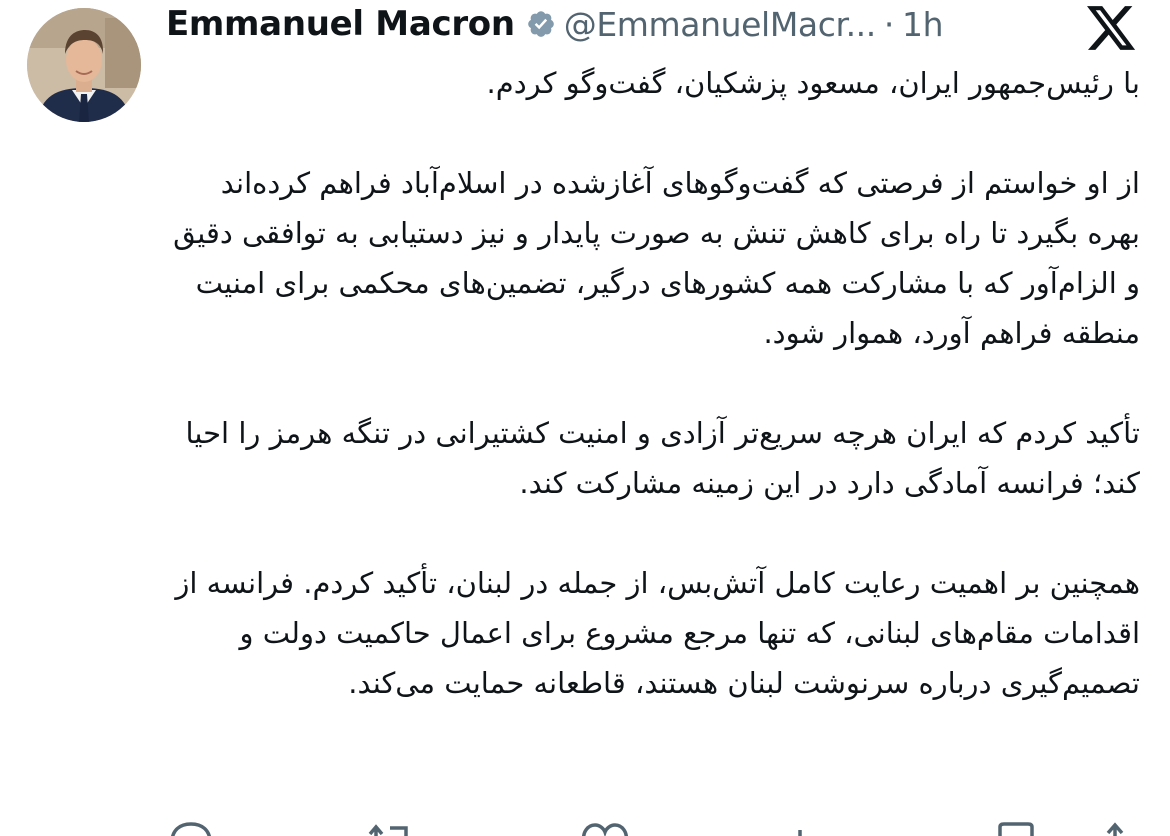 The height and width of the screenshot is (836, 1170). I want to click on avatar-photo, so click(84, 65).